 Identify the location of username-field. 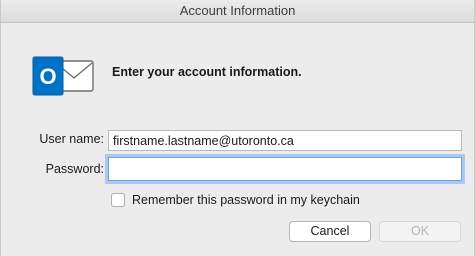
(285, 140).